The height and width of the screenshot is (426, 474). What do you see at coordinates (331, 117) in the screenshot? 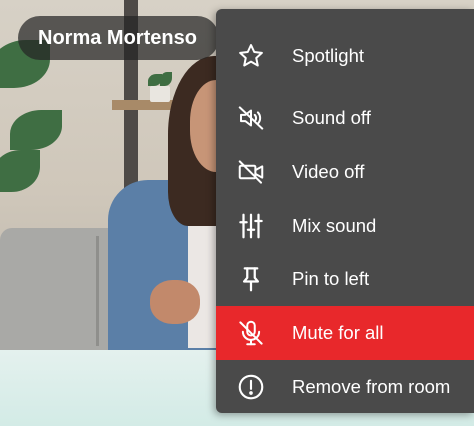
I see `menu-item-label: Sound off` at bounding box center [331, 117].